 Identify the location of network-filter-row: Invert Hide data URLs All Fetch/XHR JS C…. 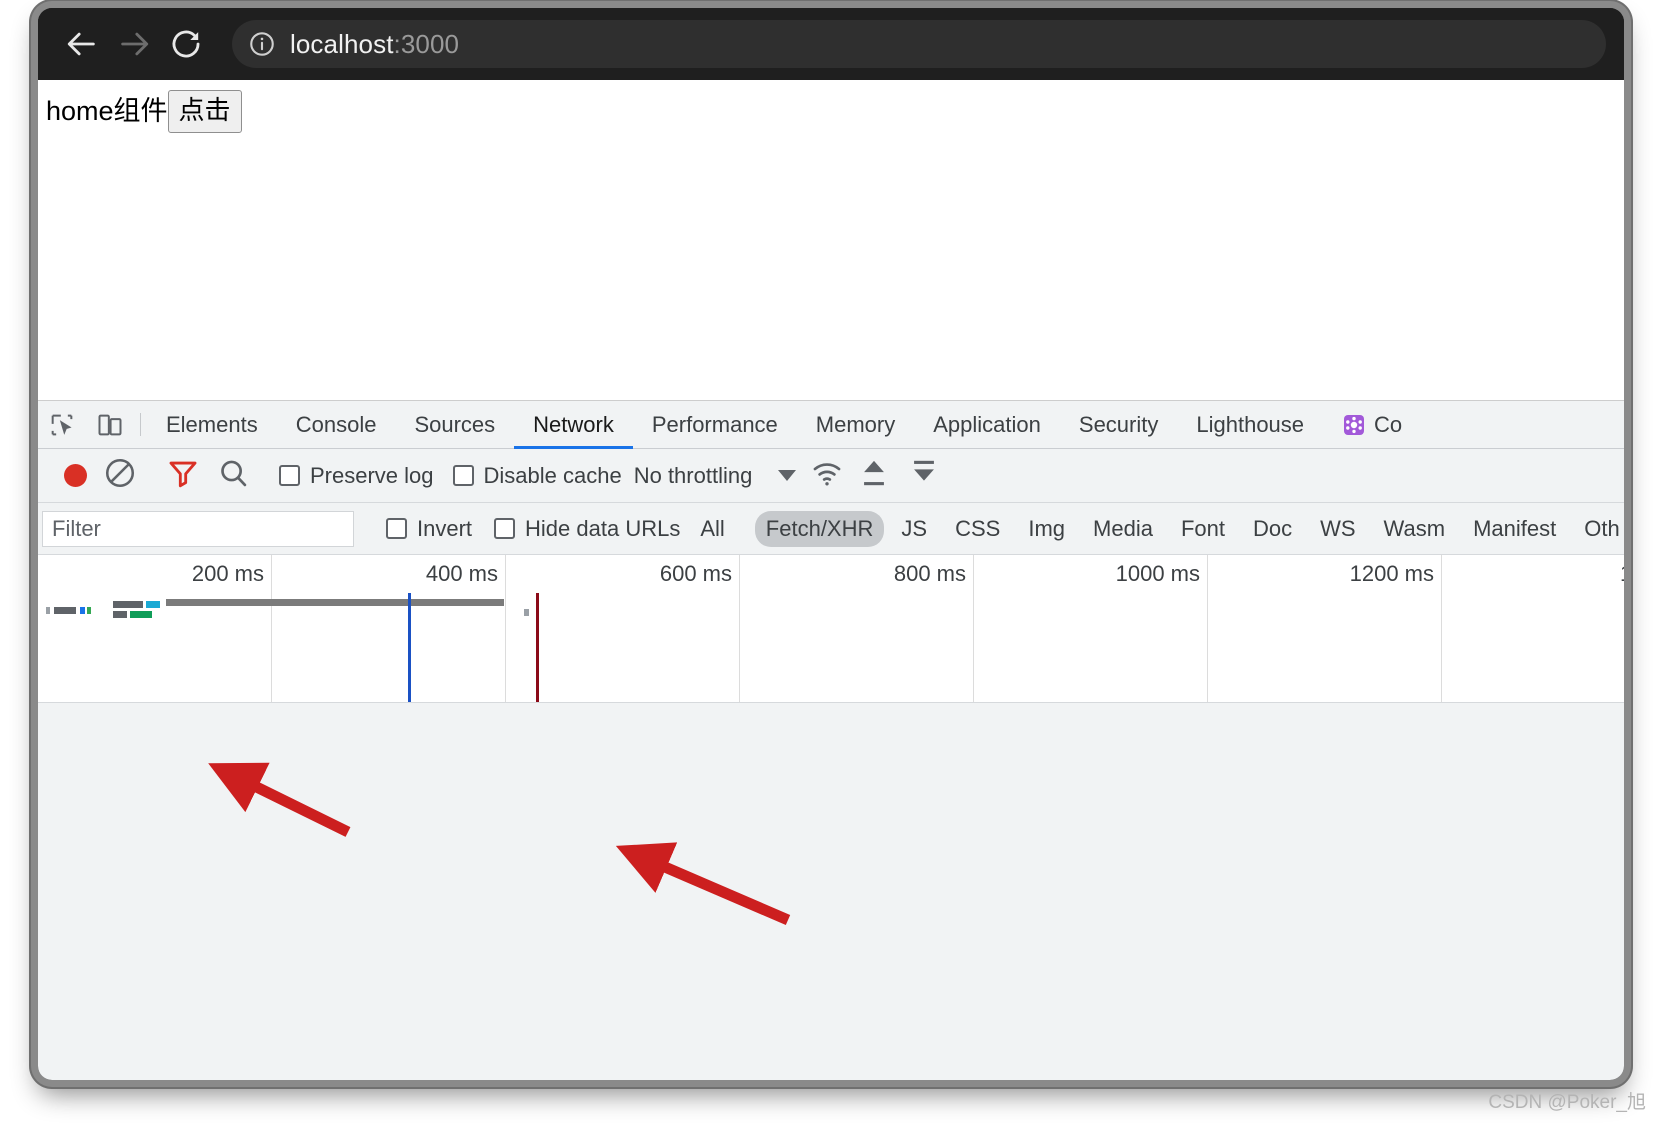
(831, 529).